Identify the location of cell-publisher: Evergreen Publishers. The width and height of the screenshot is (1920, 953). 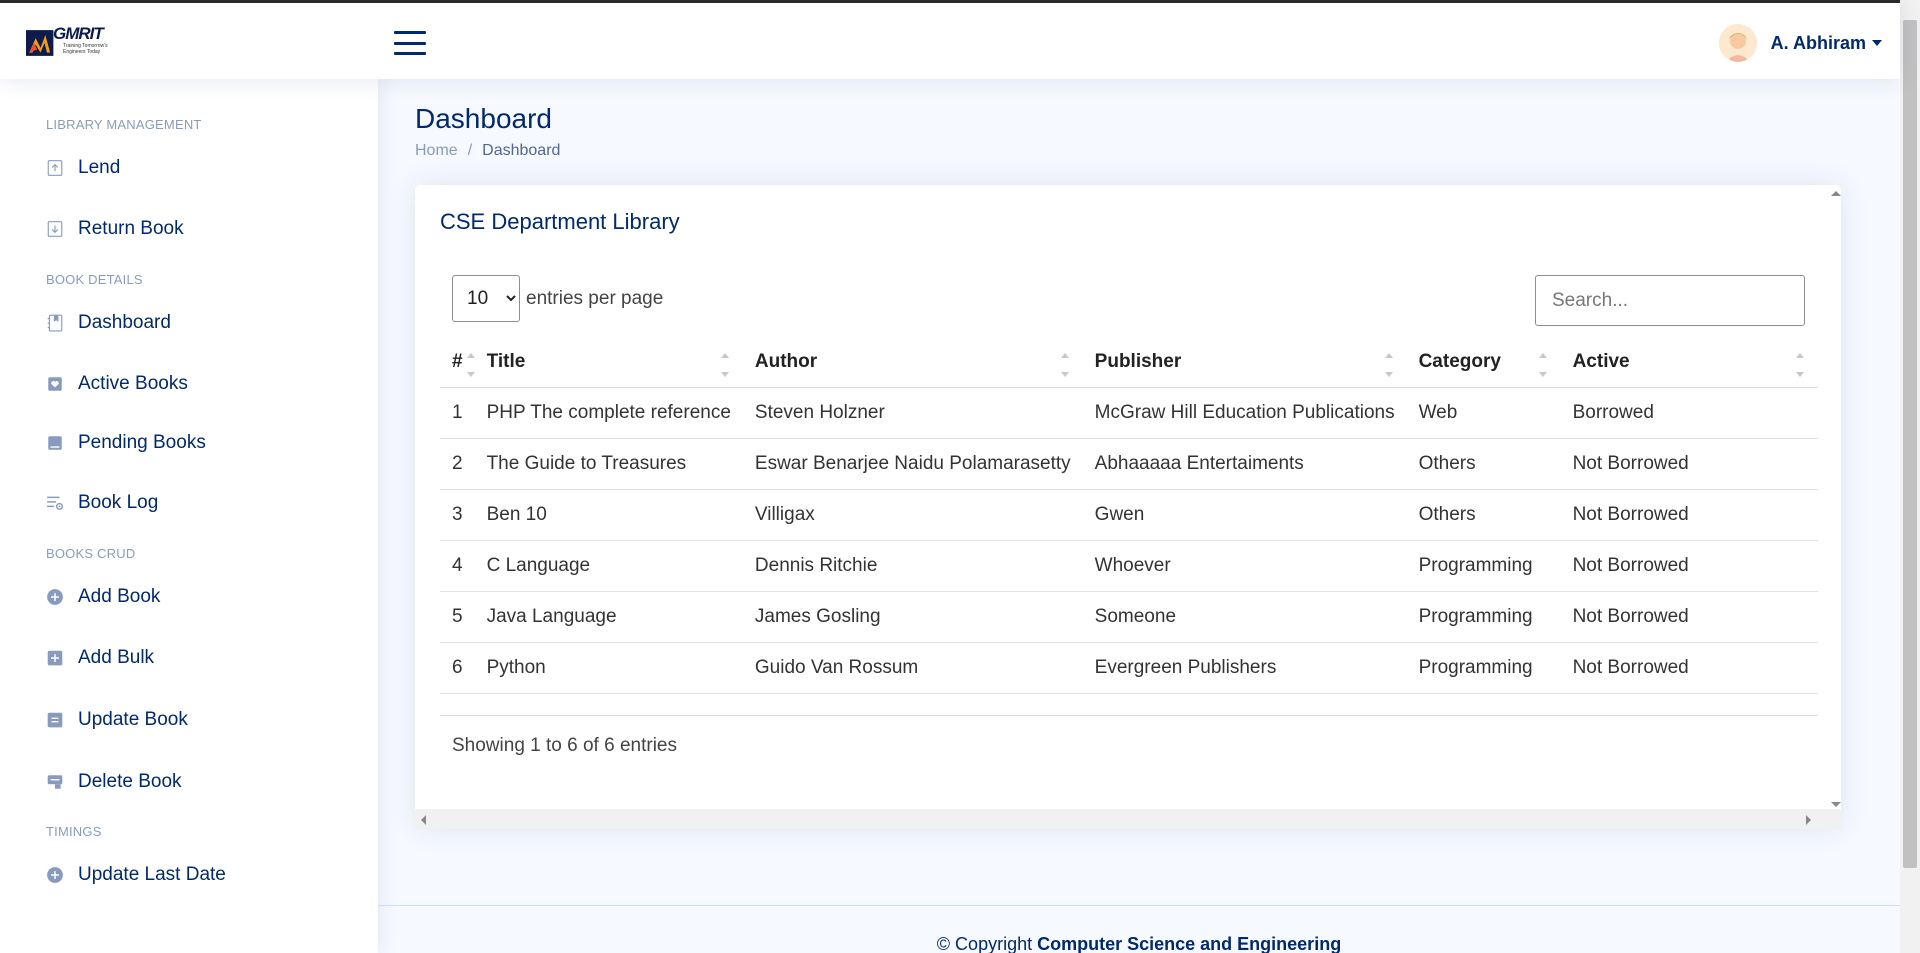
(1244, 668).